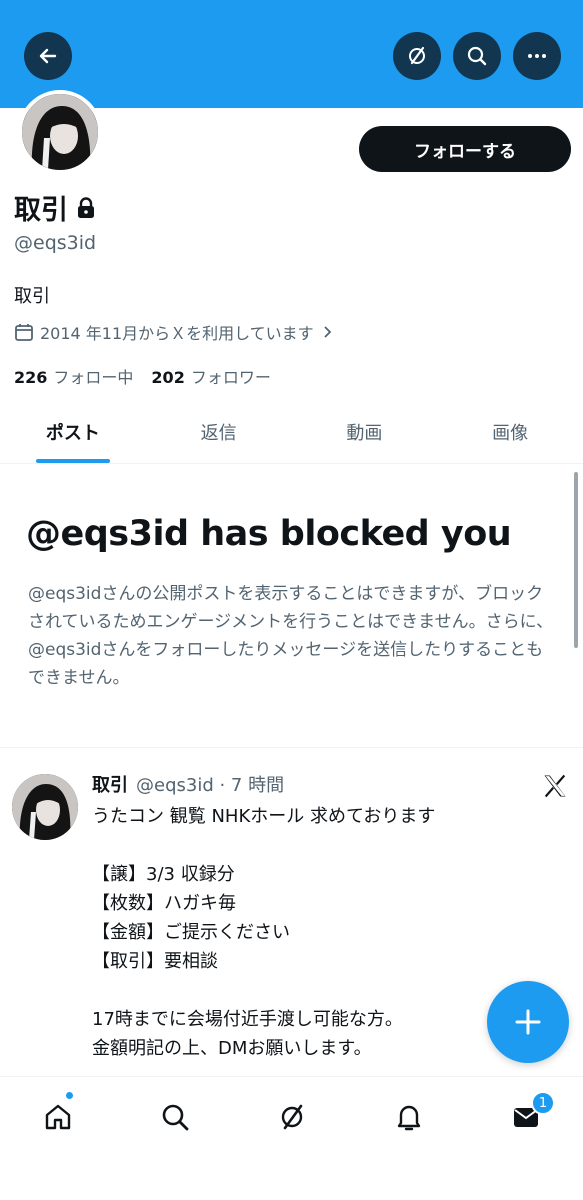  I want to click on back-button, so click(48, 56).